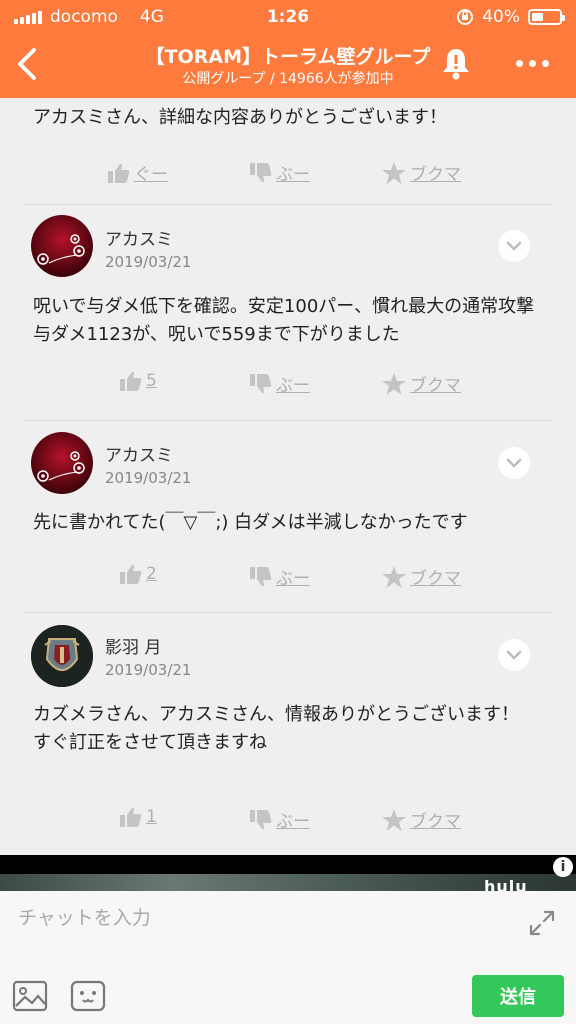 Image resolution: width=576 pixels, height=1024 pixels. What do you see at coordinates (88, 996) in the screenshot?
I see `sticker-icon` at bounding box center [88, 996].